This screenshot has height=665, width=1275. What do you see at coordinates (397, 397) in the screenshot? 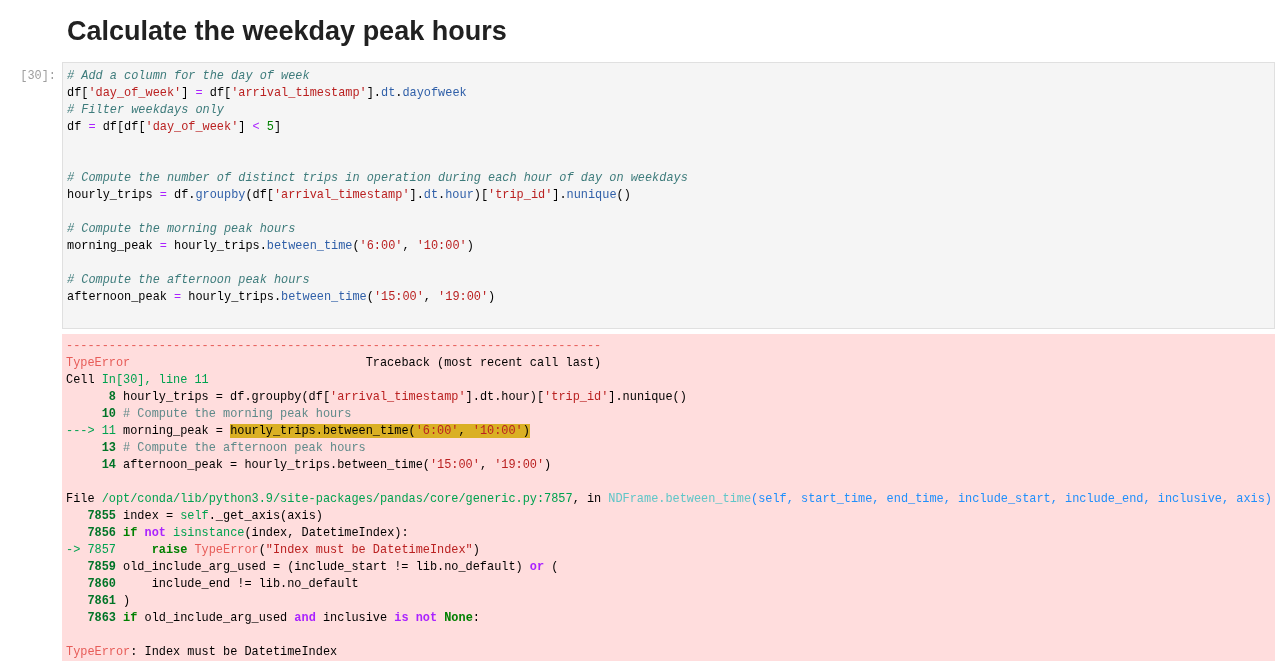
I see `traceback-line: 8 hourly_trips = df.groupby(df['arrival_timestamp'].dt.hour)['trip_id'].nunique()` at bounding box center [397, 397].